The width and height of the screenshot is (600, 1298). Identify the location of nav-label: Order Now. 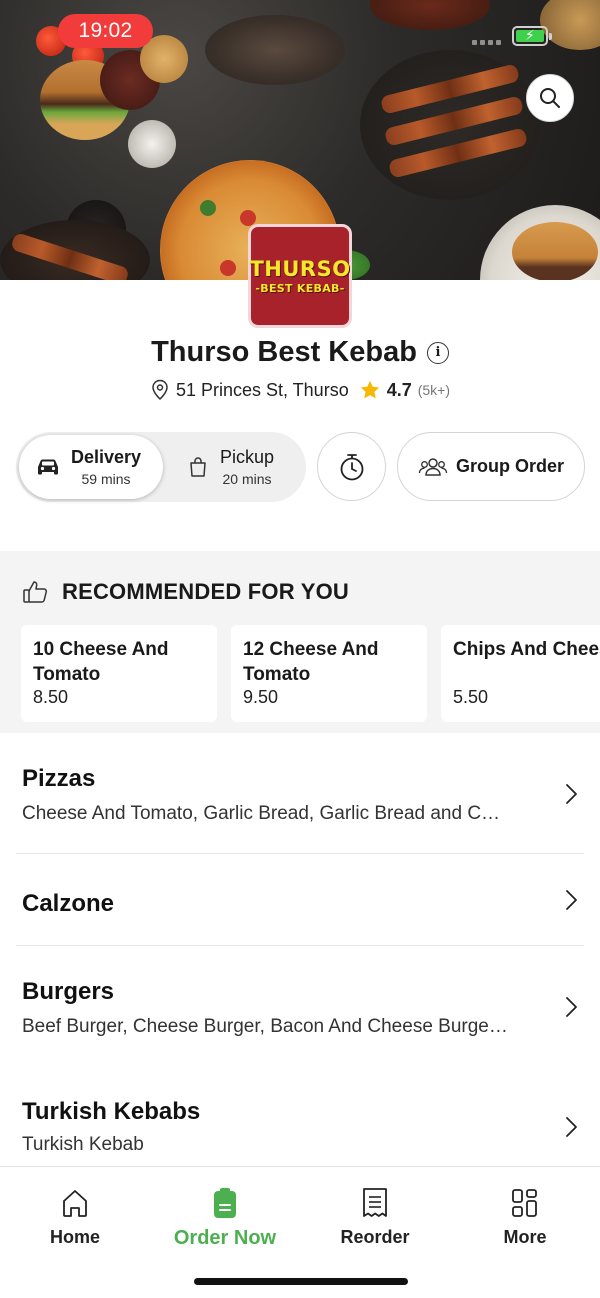
(225, 1238).